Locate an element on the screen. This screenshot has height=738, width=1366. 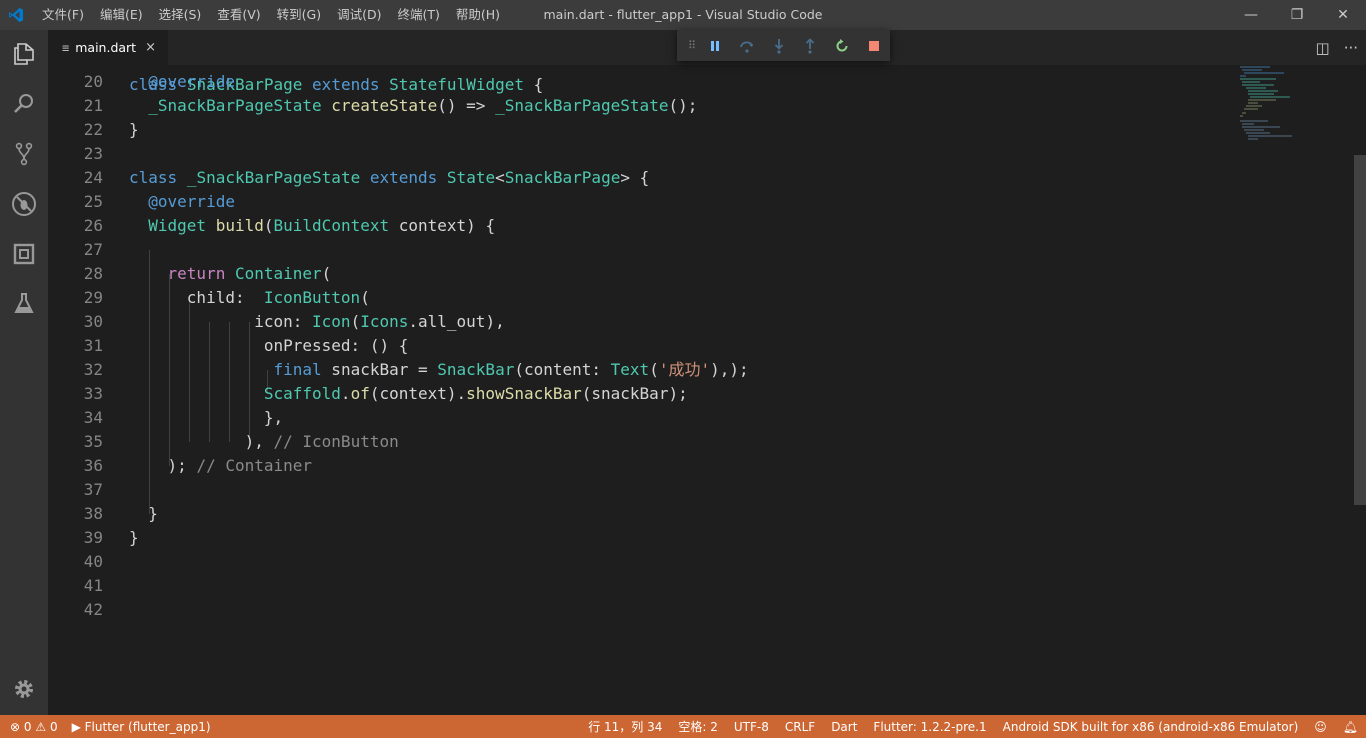
menu-edit: 编辑(E) is located at coordinates (121, 15).